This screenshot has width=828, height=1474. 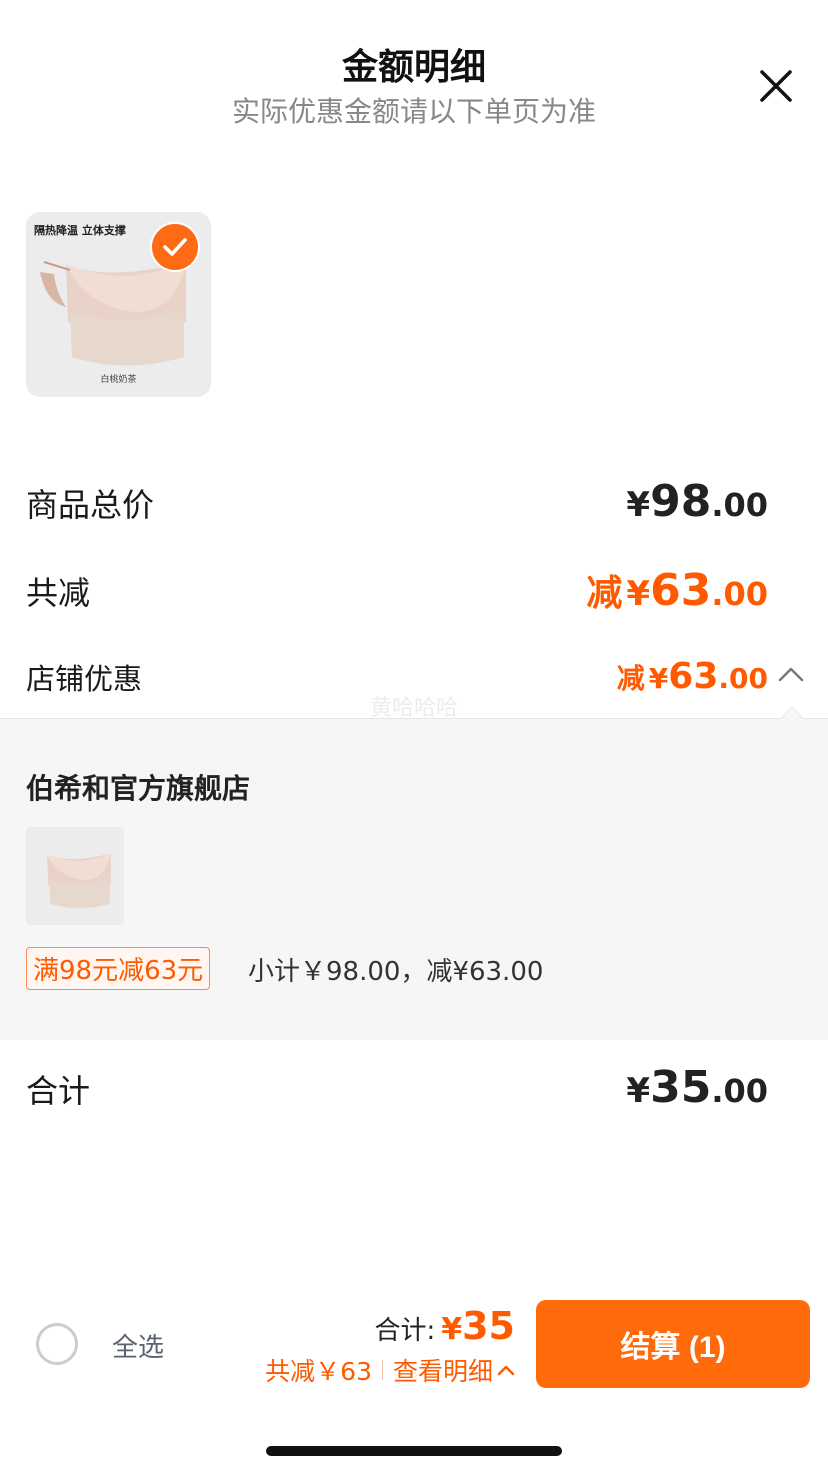 What do you see at coordinates (396, 972) in the screenshot?
I see `promo-subtotal: 小计￥98.00，减¥63.00` at bounding box center [396, 972].